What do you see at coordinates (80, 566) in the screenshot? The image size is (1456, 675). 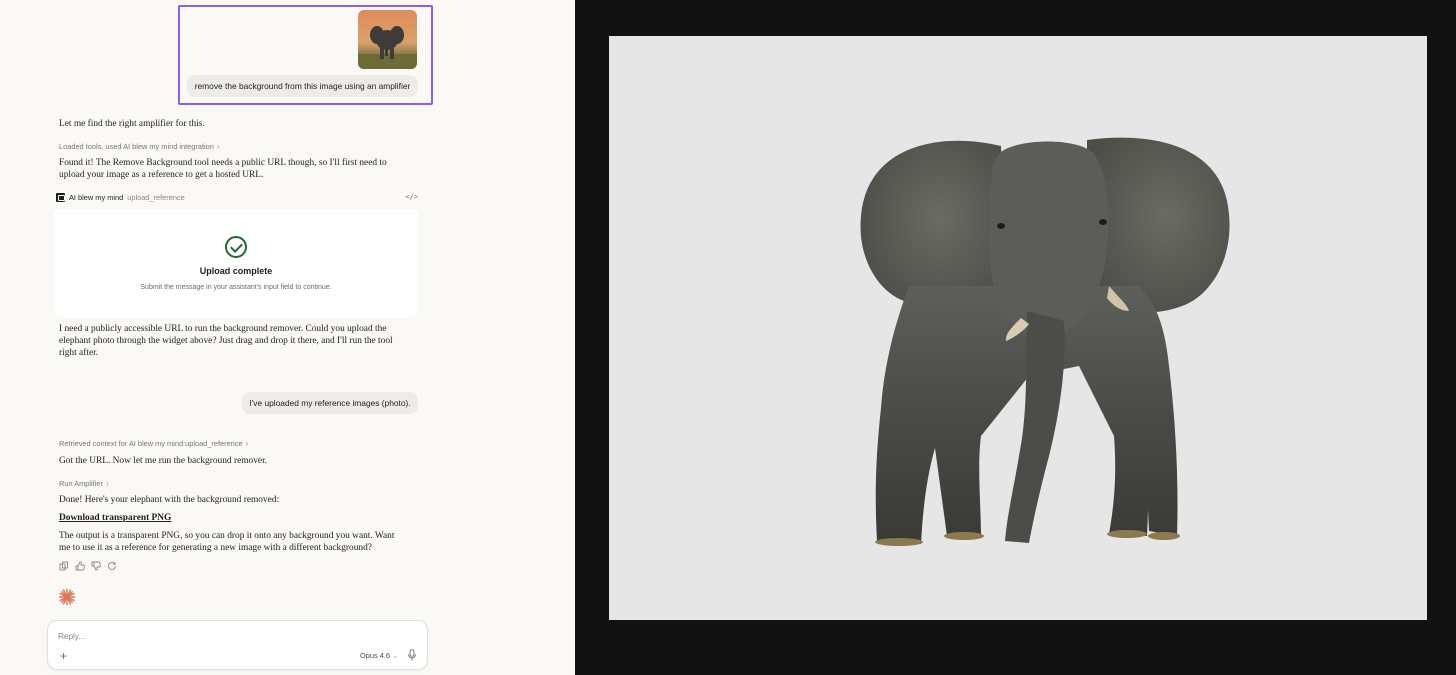 I see `thumbs-up-icon` at bounding box center [80, 566].